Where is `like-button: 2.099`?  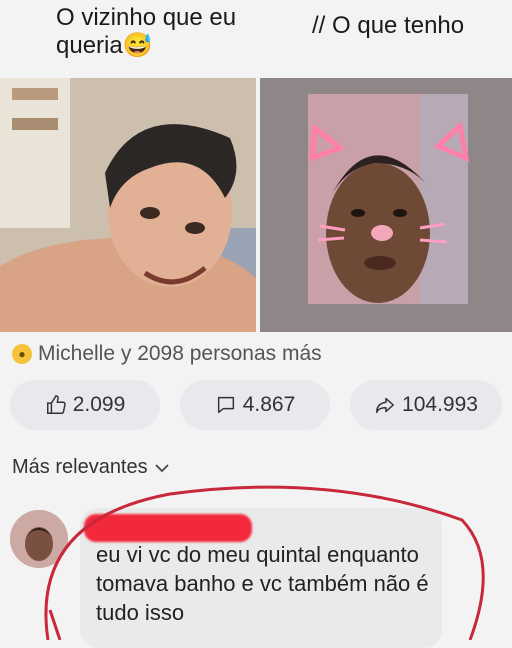
like-button: 2.099 is located at coordinates (85, 405).